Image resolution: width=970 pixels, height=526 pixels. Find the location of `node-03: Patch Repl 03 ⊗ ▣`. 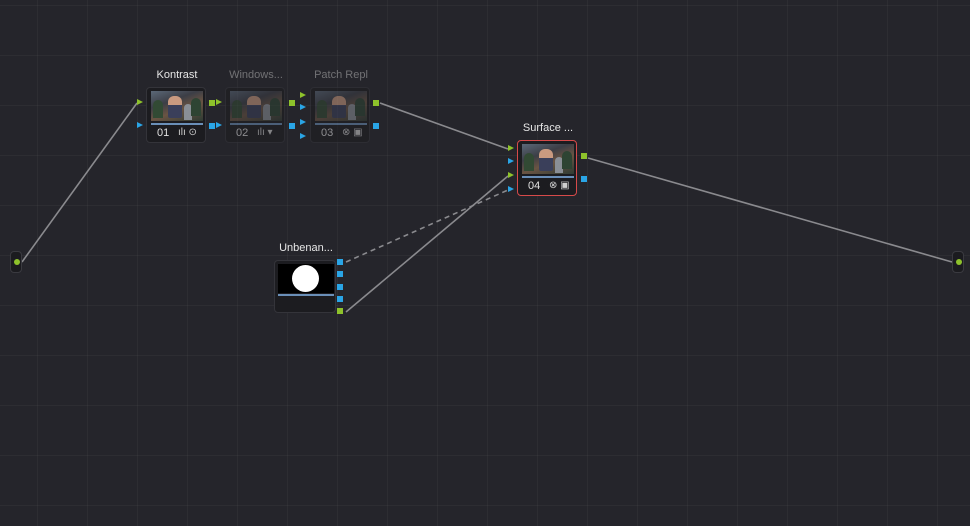

node-03: Patch Repl 03 ⊗ ▣ is located at coordinates (340, 106).